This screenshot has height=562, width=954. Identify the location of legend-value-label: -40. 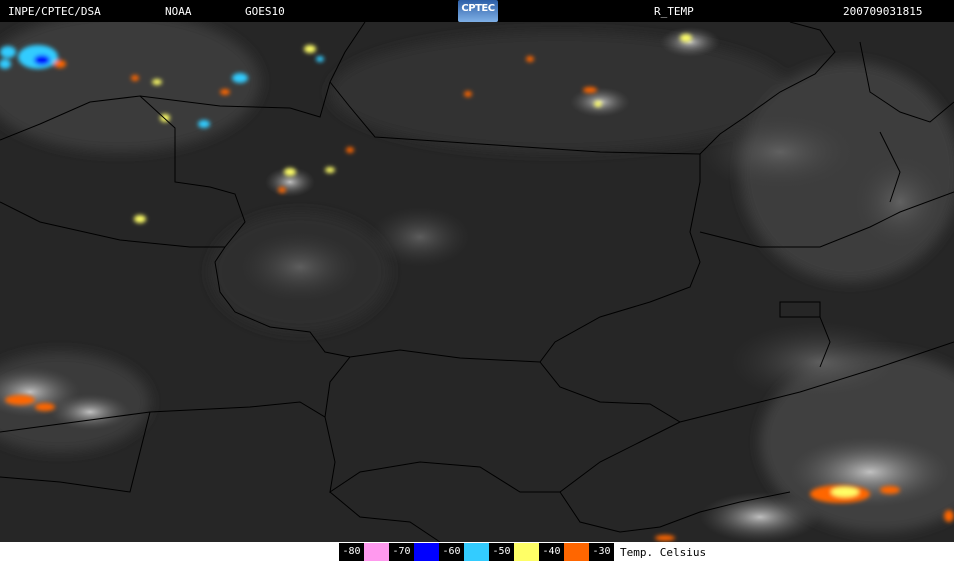
(551, 552).